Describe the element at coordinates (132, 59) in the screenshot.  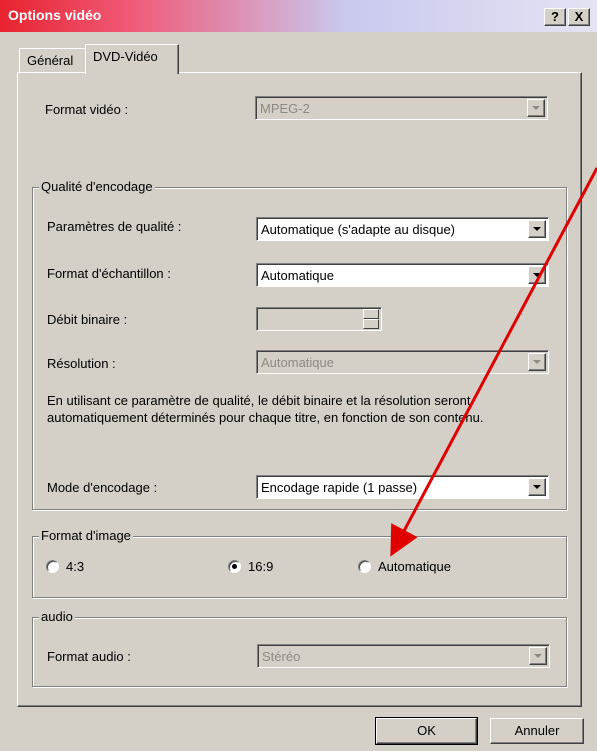
I see `tab-dvd-video: DVD-Vidéo` at that location.